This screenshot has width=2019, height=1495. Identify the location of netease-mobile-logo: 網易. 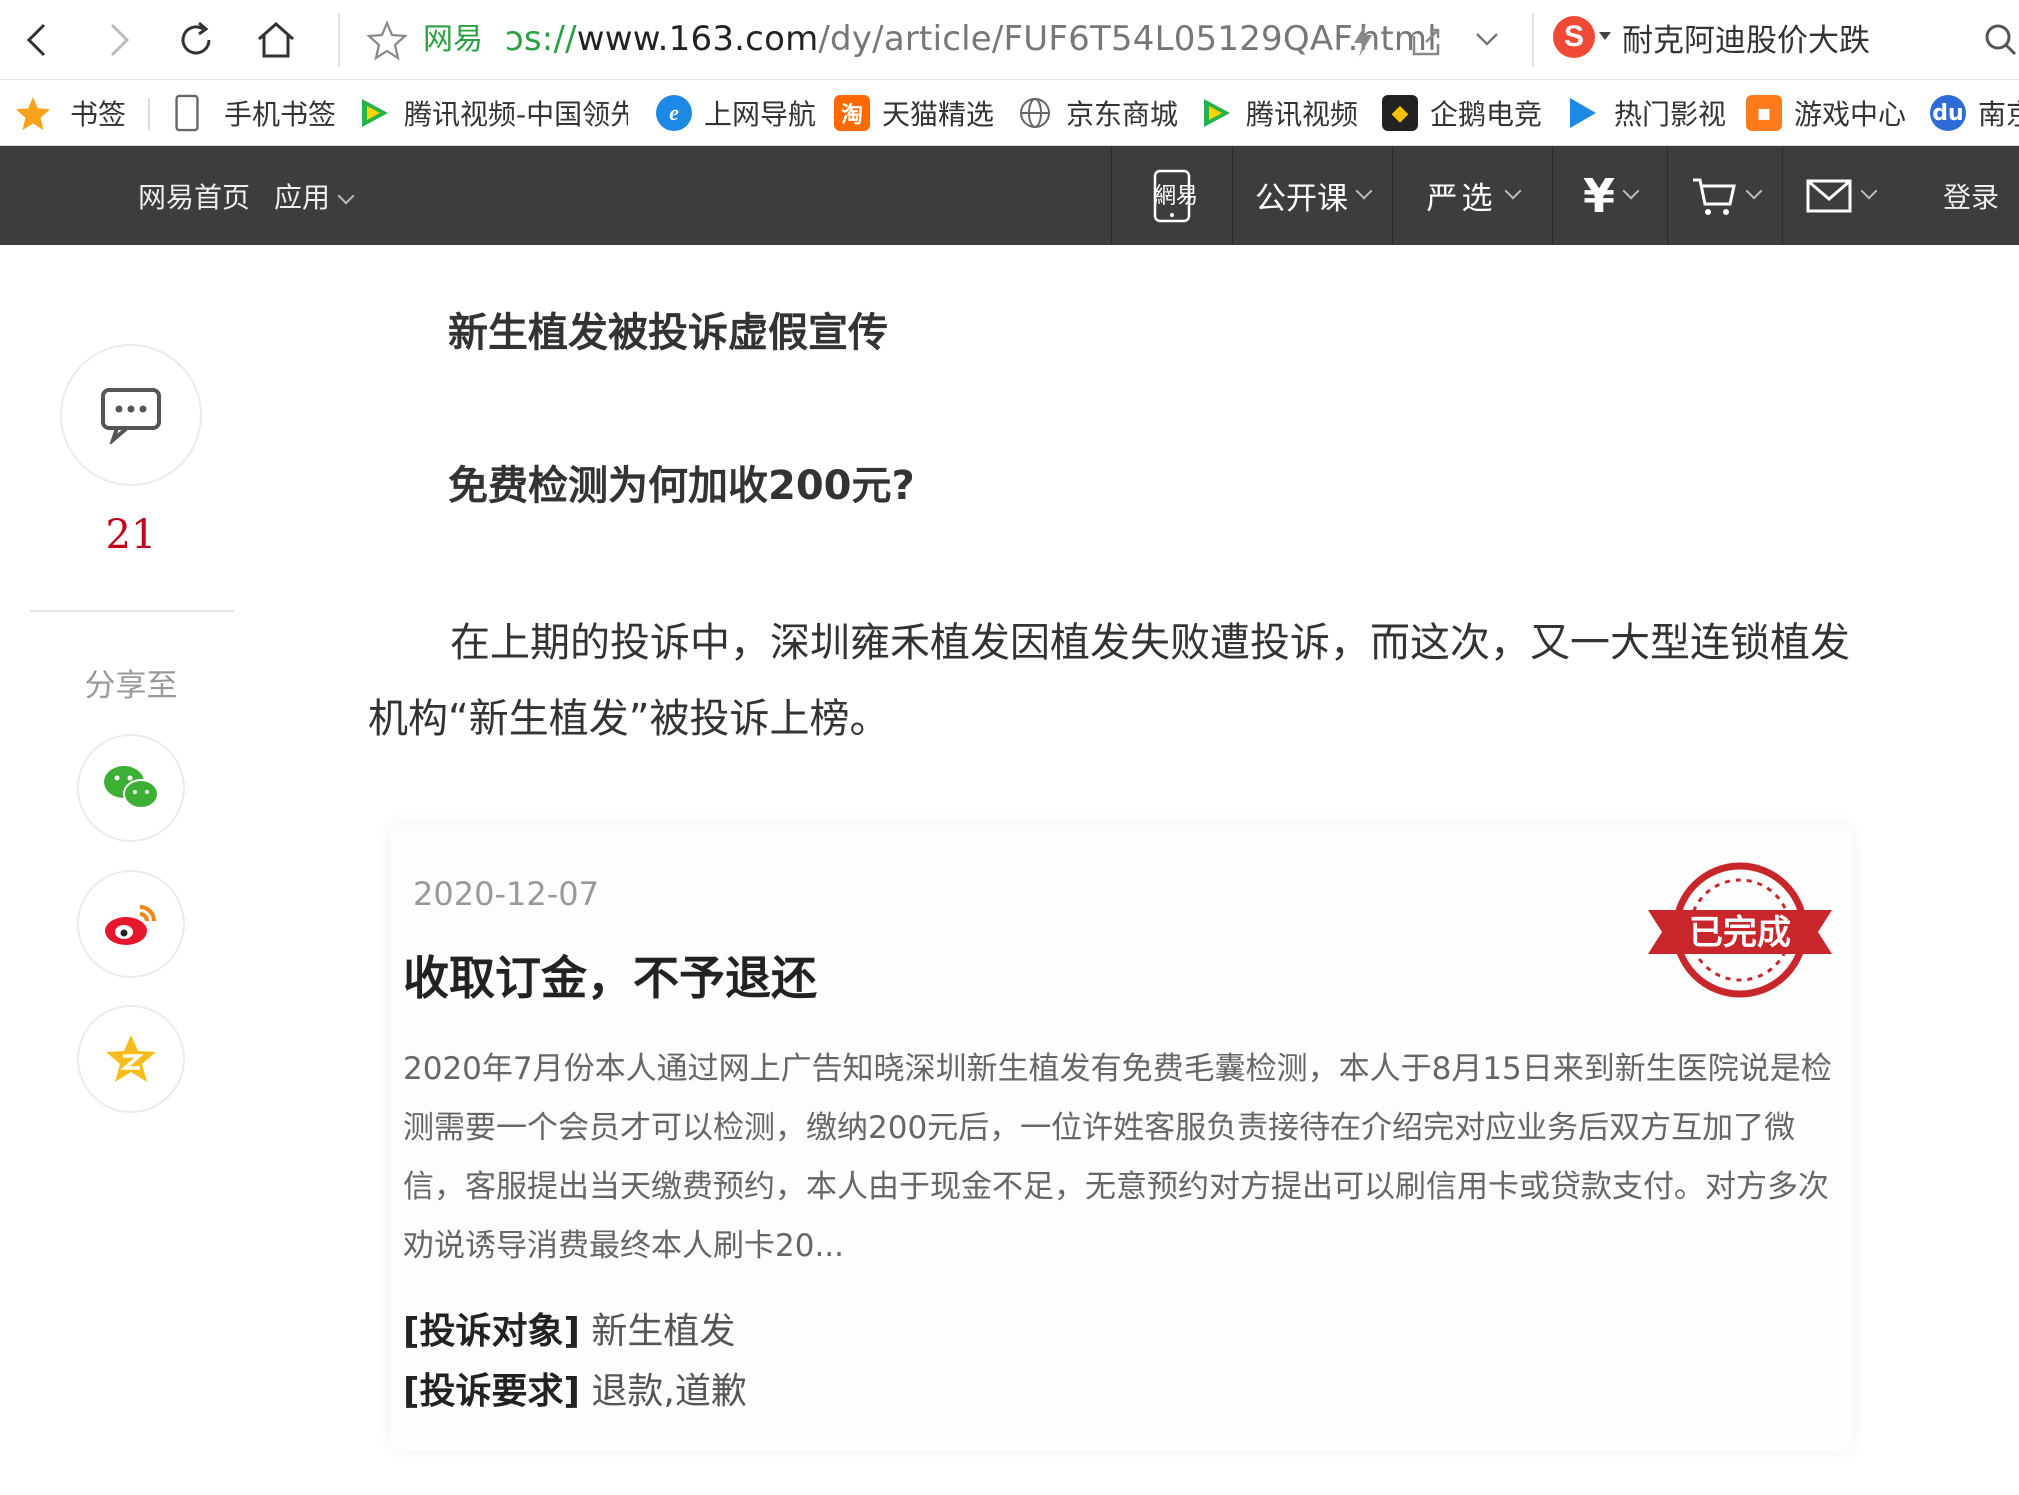
(1176, 196).